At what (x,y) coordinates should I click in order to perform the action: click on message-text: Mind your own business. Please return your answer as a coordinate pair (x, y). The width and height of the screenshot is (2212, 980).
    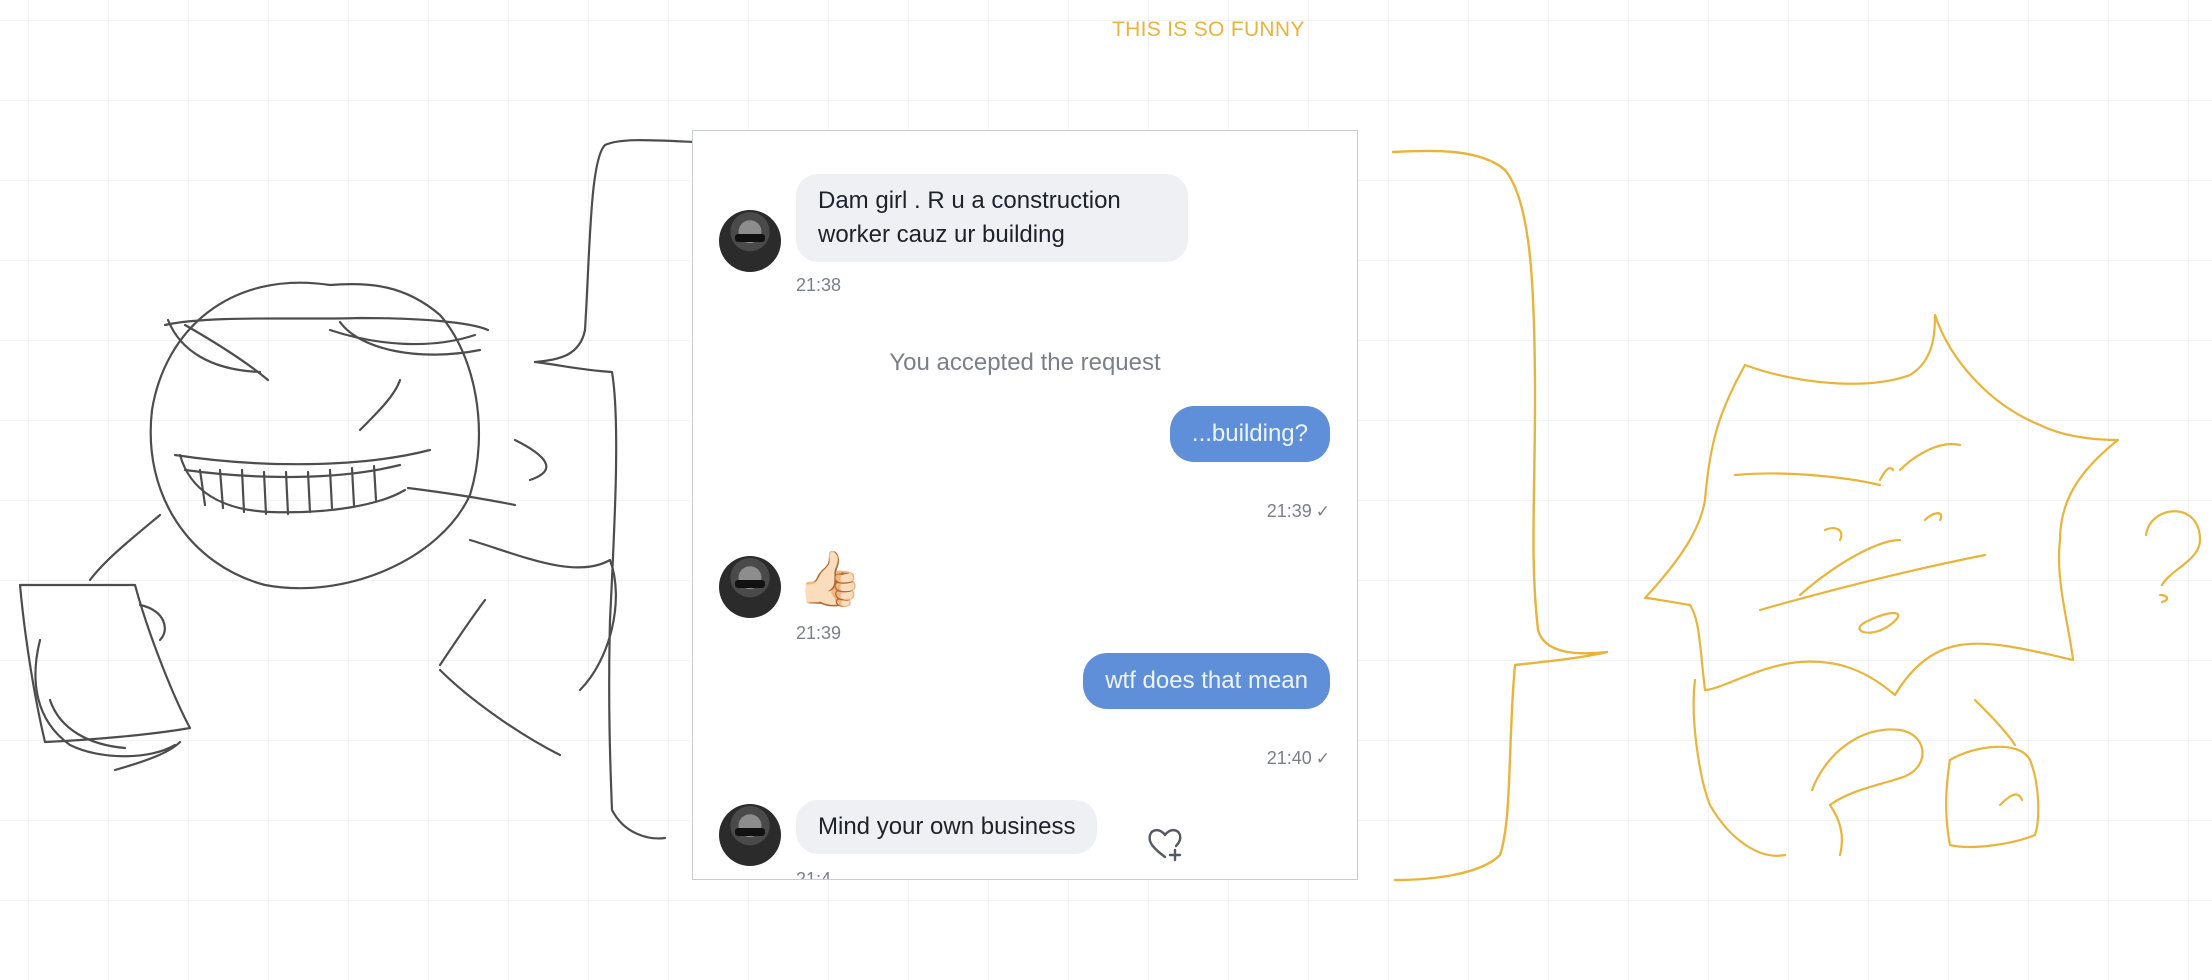
    Looking at the image, I should click on (947, 826).